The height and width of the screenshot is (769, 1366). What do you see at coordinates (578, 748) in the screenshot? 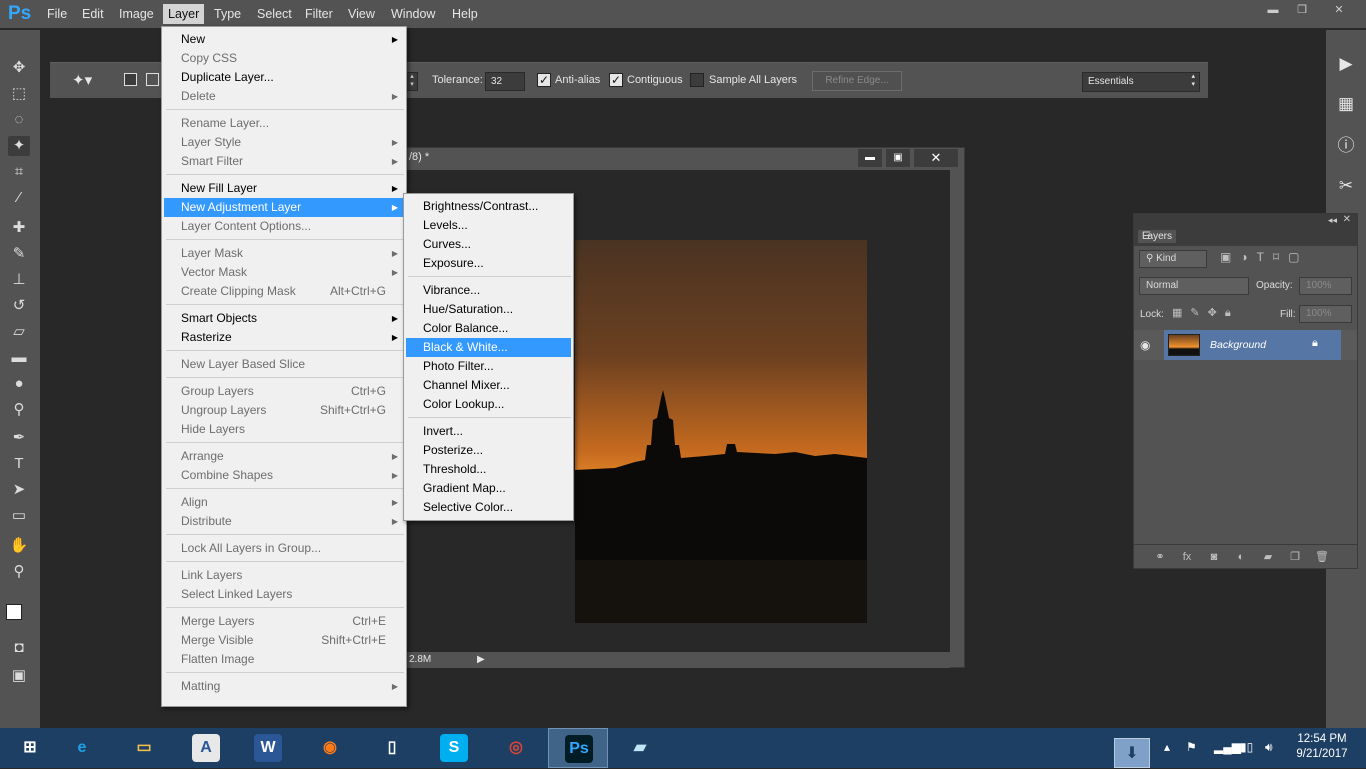
I see `taskbar-photoshop: Ps` at bounding box center [578, 748].